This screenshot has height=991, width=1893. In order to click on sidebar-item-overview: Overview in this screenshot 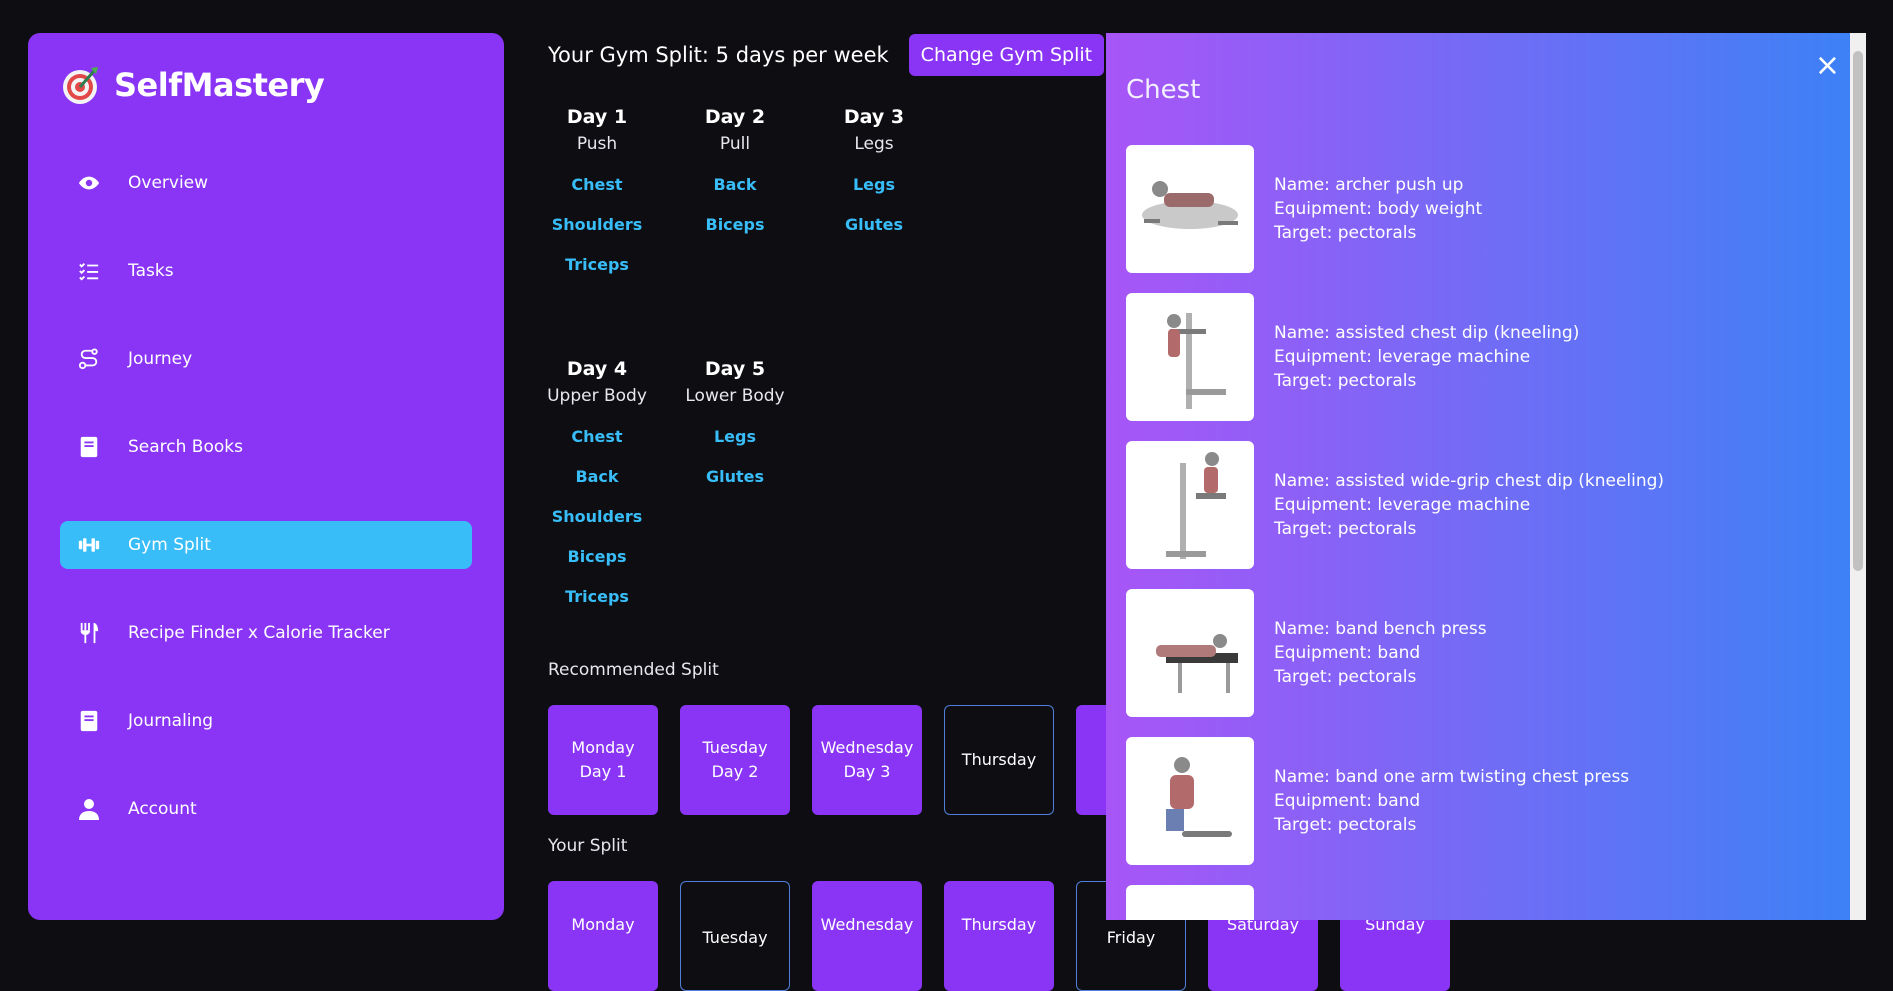, I will do `click(266, 183)`.